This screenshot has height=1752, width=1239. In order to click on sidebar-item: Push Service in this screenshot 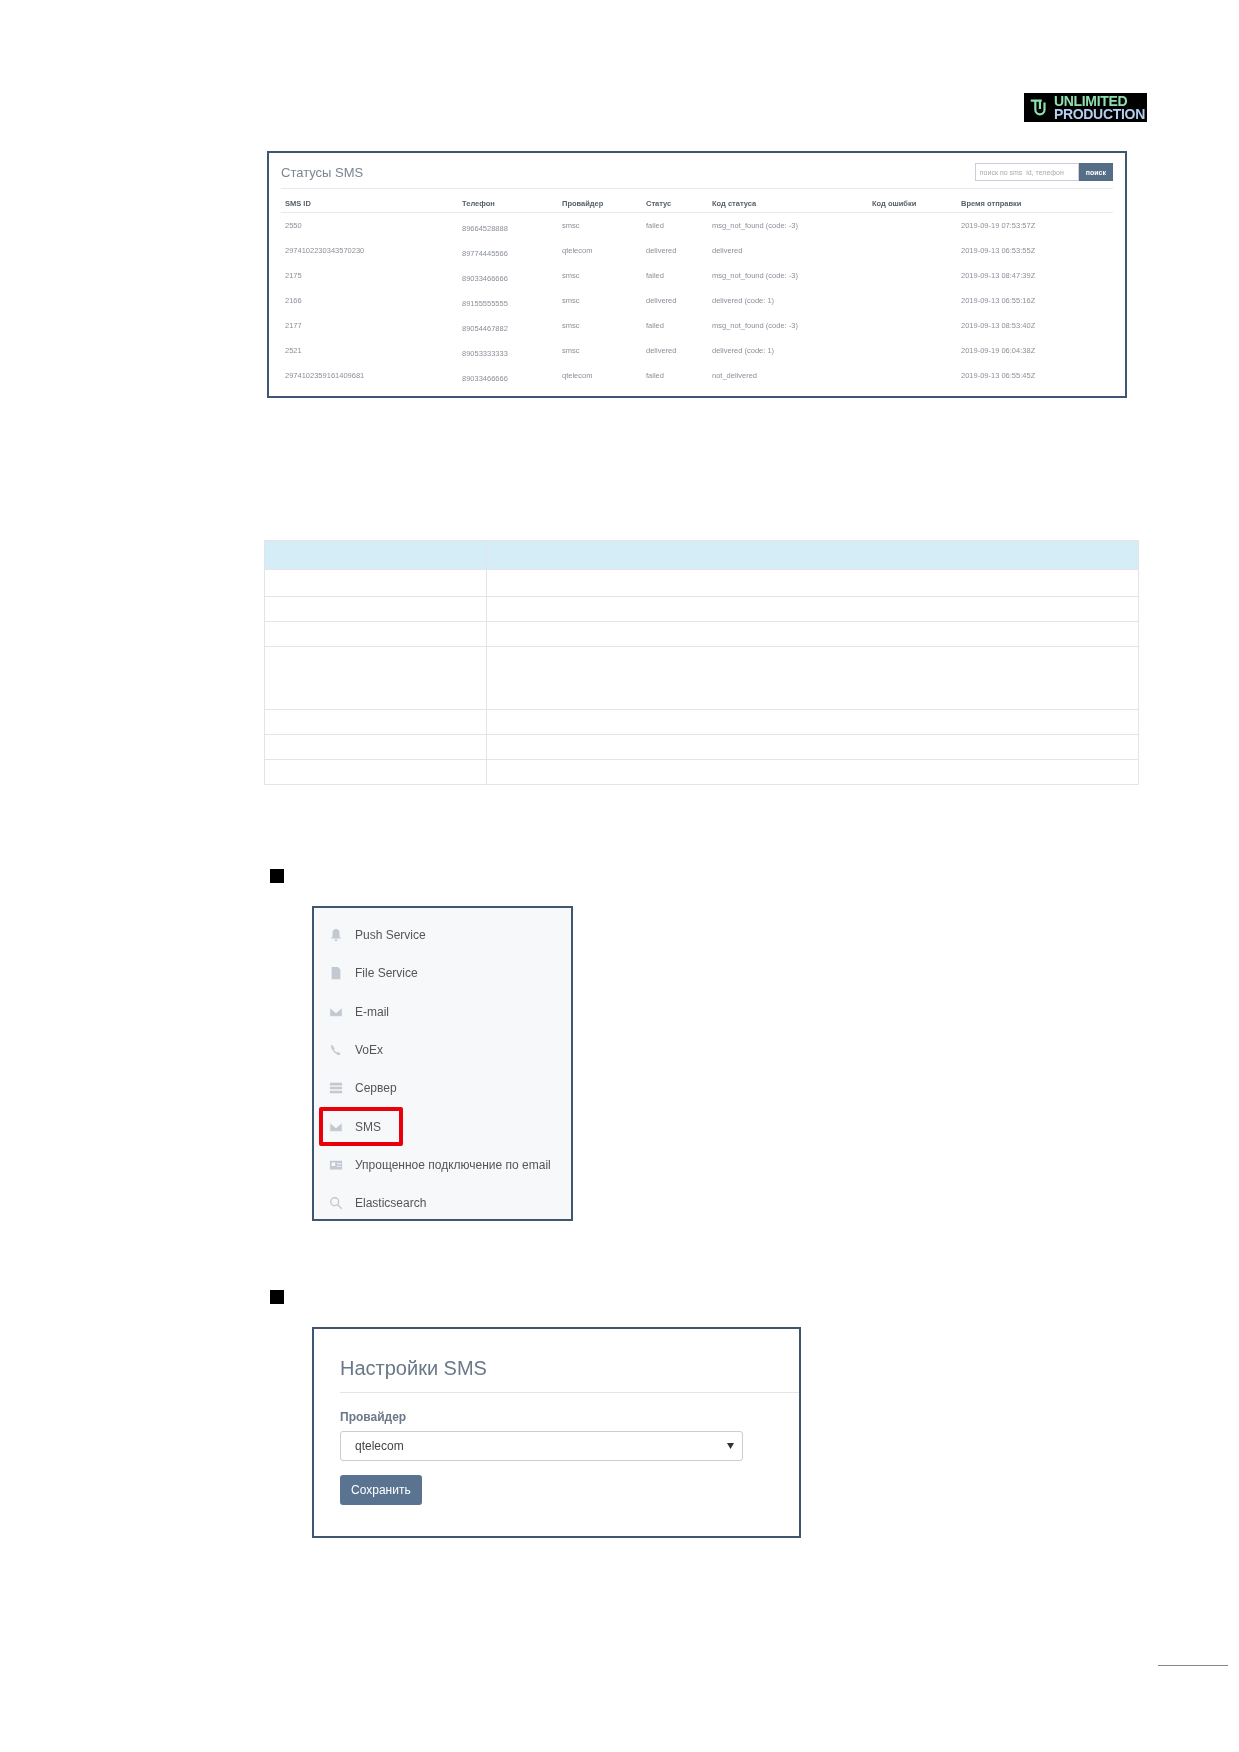, I will do `click(379, 935)`.